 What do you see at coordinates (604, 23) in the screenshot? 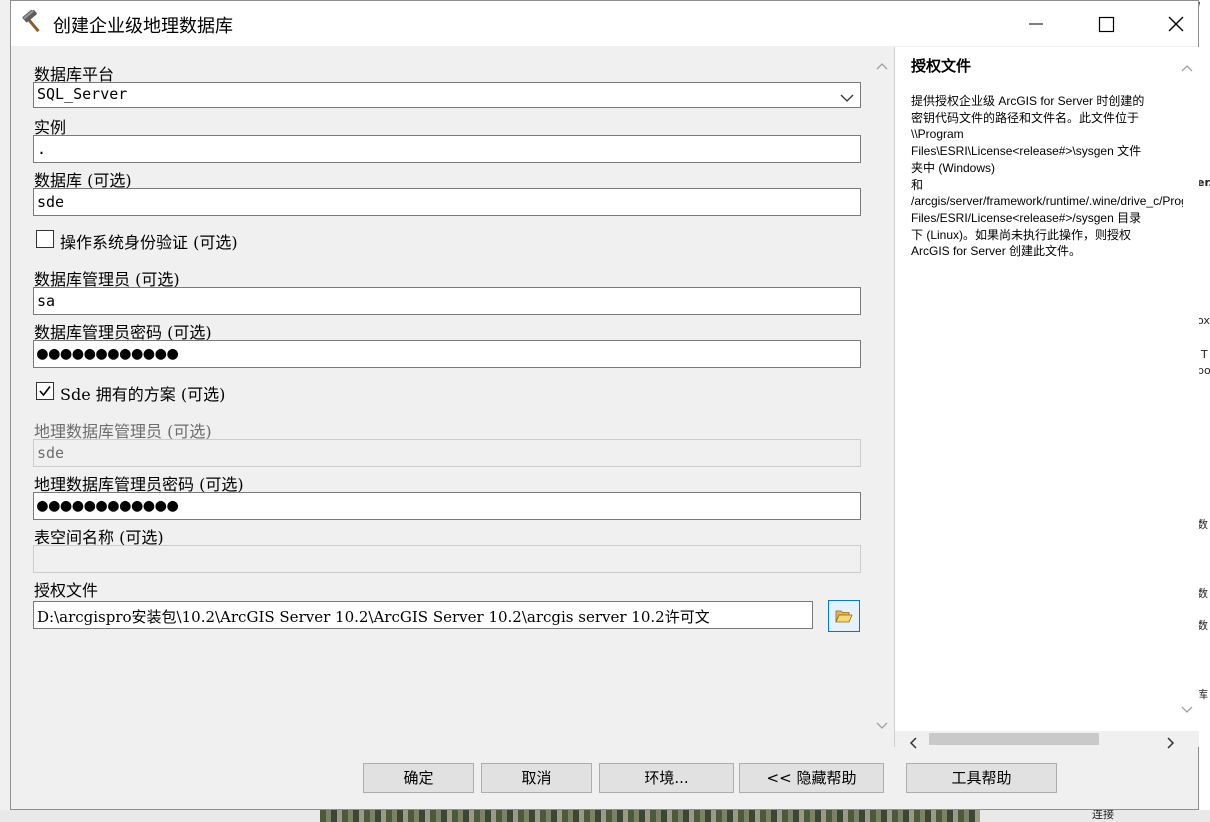
I see `title-bar: 创建企业级地理数据库` at bounding box center [604, 23].